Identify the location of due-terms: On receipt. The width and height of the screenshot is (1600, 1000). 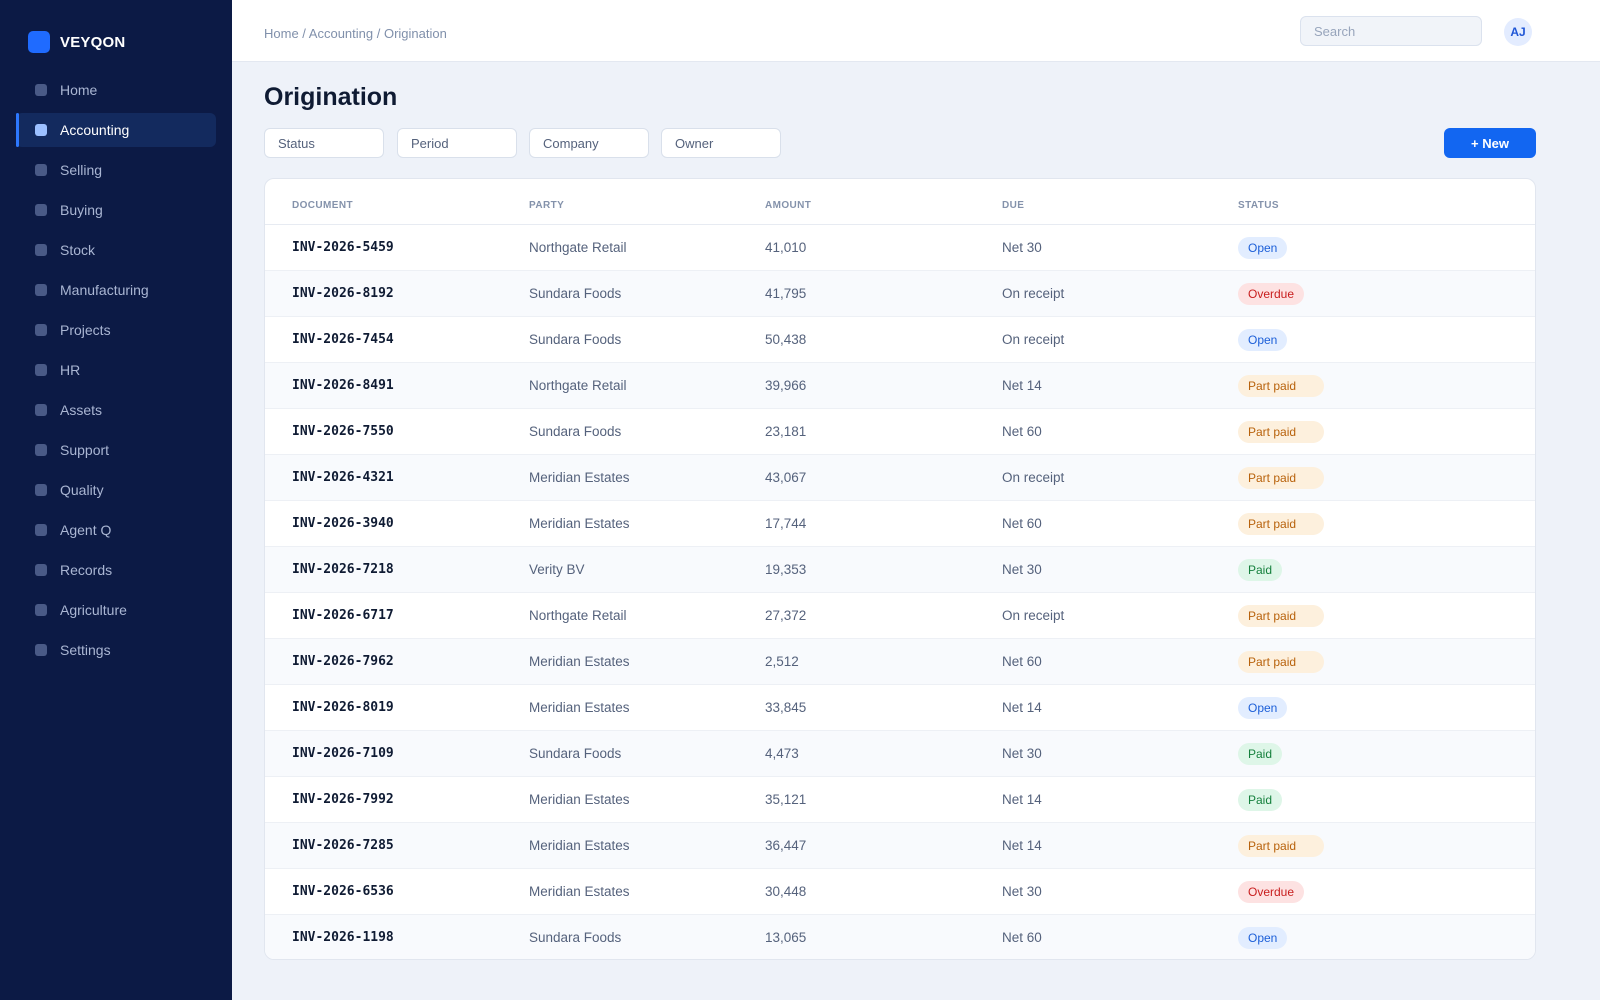
(1033, 615).